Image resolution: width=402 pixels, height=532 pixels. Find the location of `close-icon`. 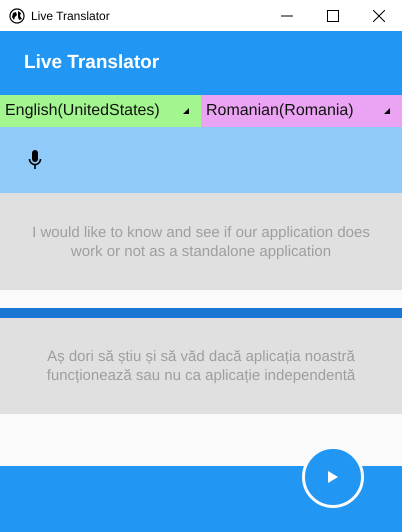

close-icon is located at coordinates (379, 16).